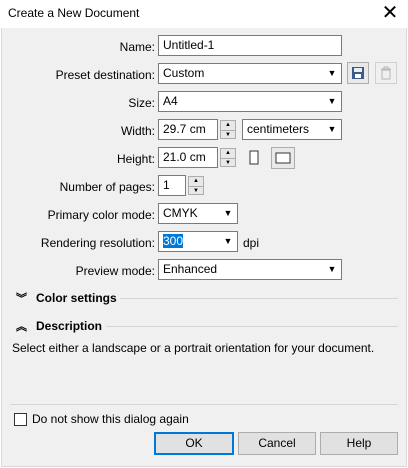 The image size is (408, 468). Describe the element at coordinates (251, 243) in the screenshot. I see `resolution-unit: dpi` at that location.